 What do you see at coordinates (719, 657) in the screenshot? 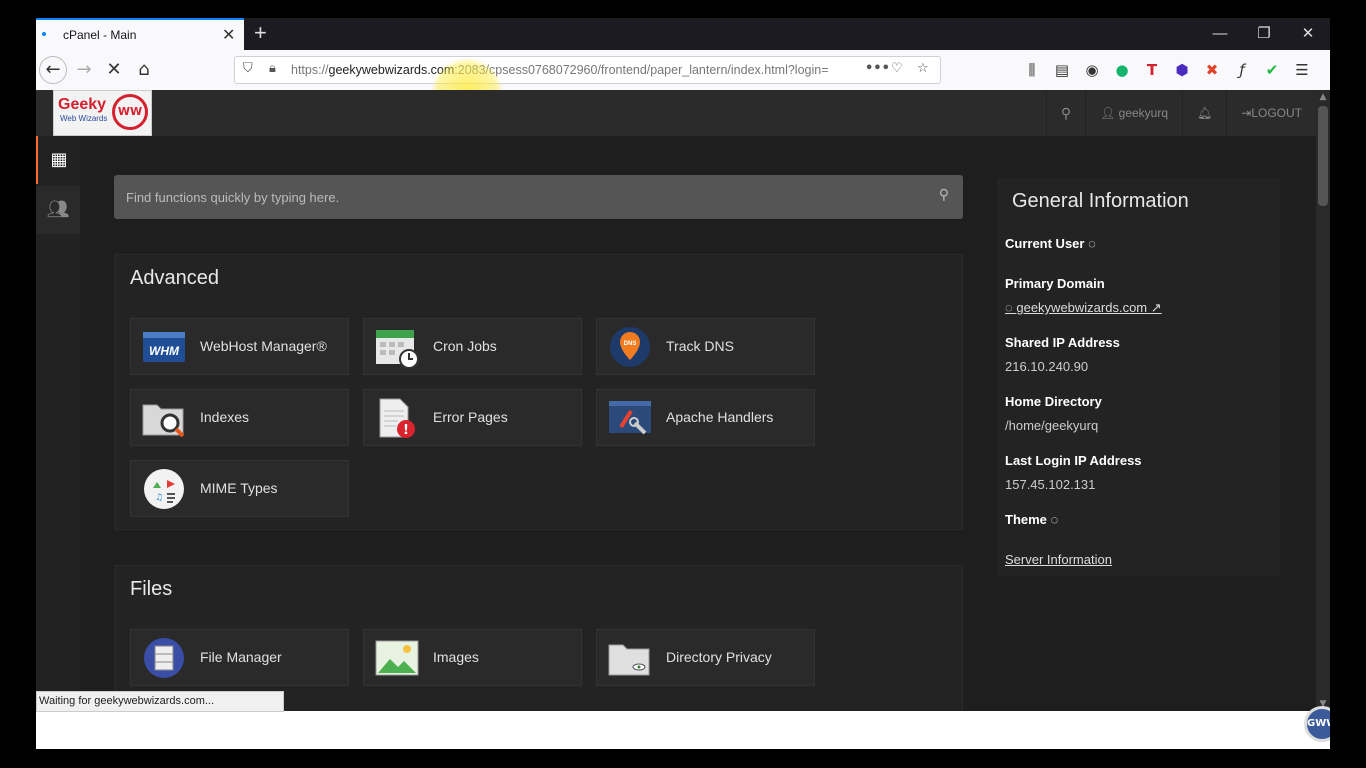
I see `item-label: Directory Privacy` at bounding box center [719, 657].